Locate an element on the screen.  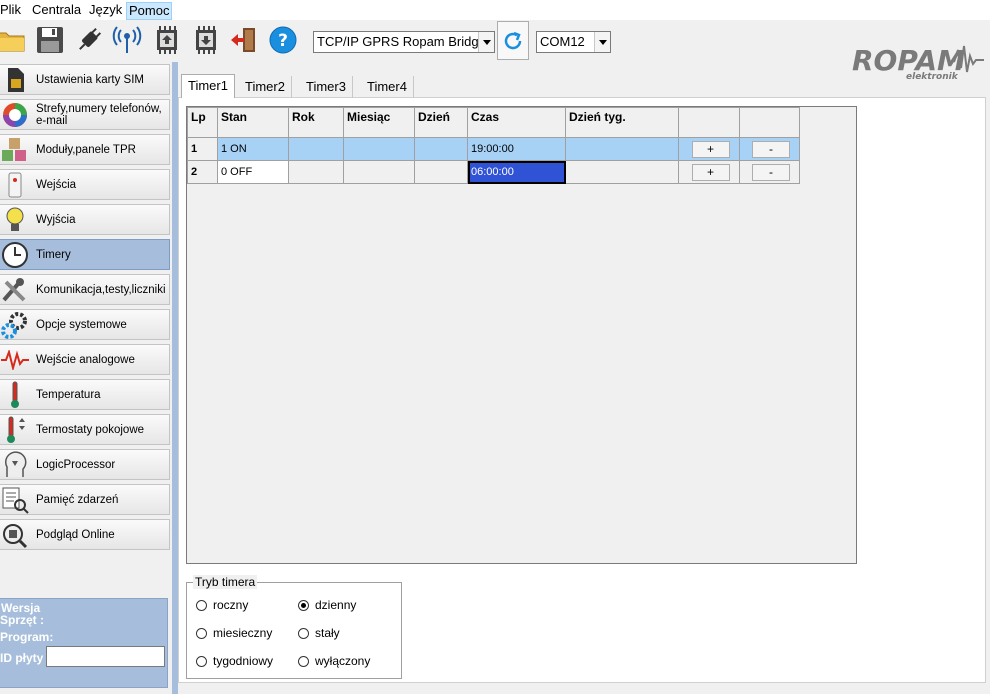
exit-button is located at coordinates (244, 40).